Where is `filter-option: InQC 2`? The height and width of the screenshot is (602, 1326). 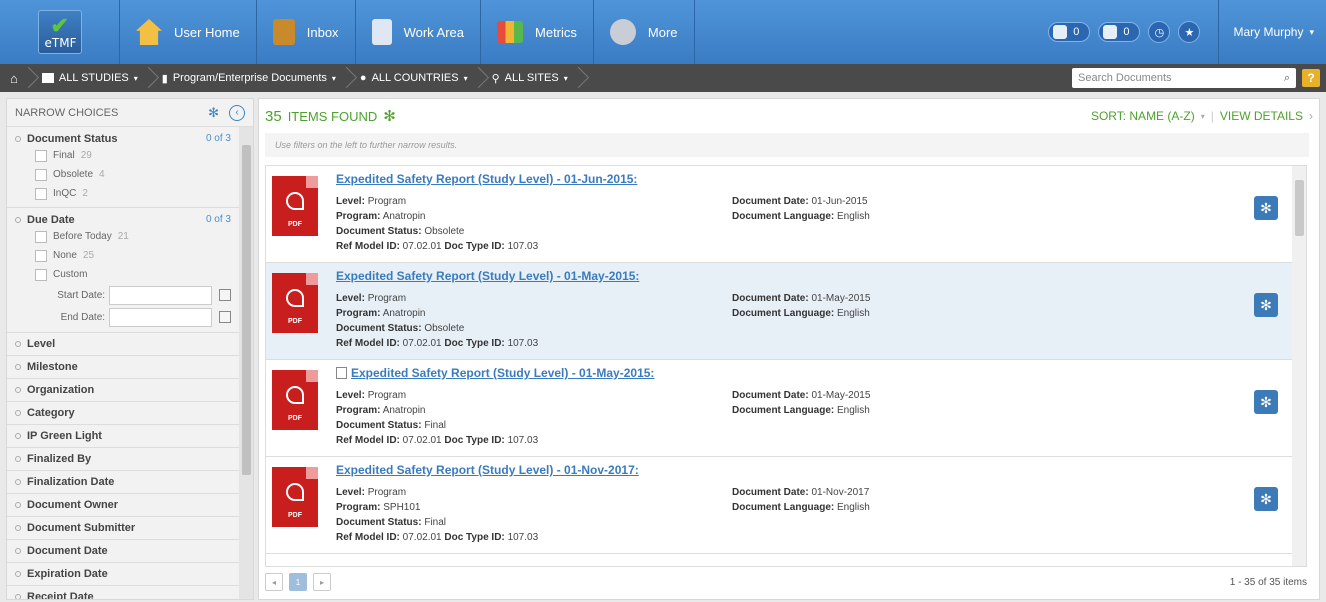
filter-option: InQC 2 is located at coordinates (123, 193).